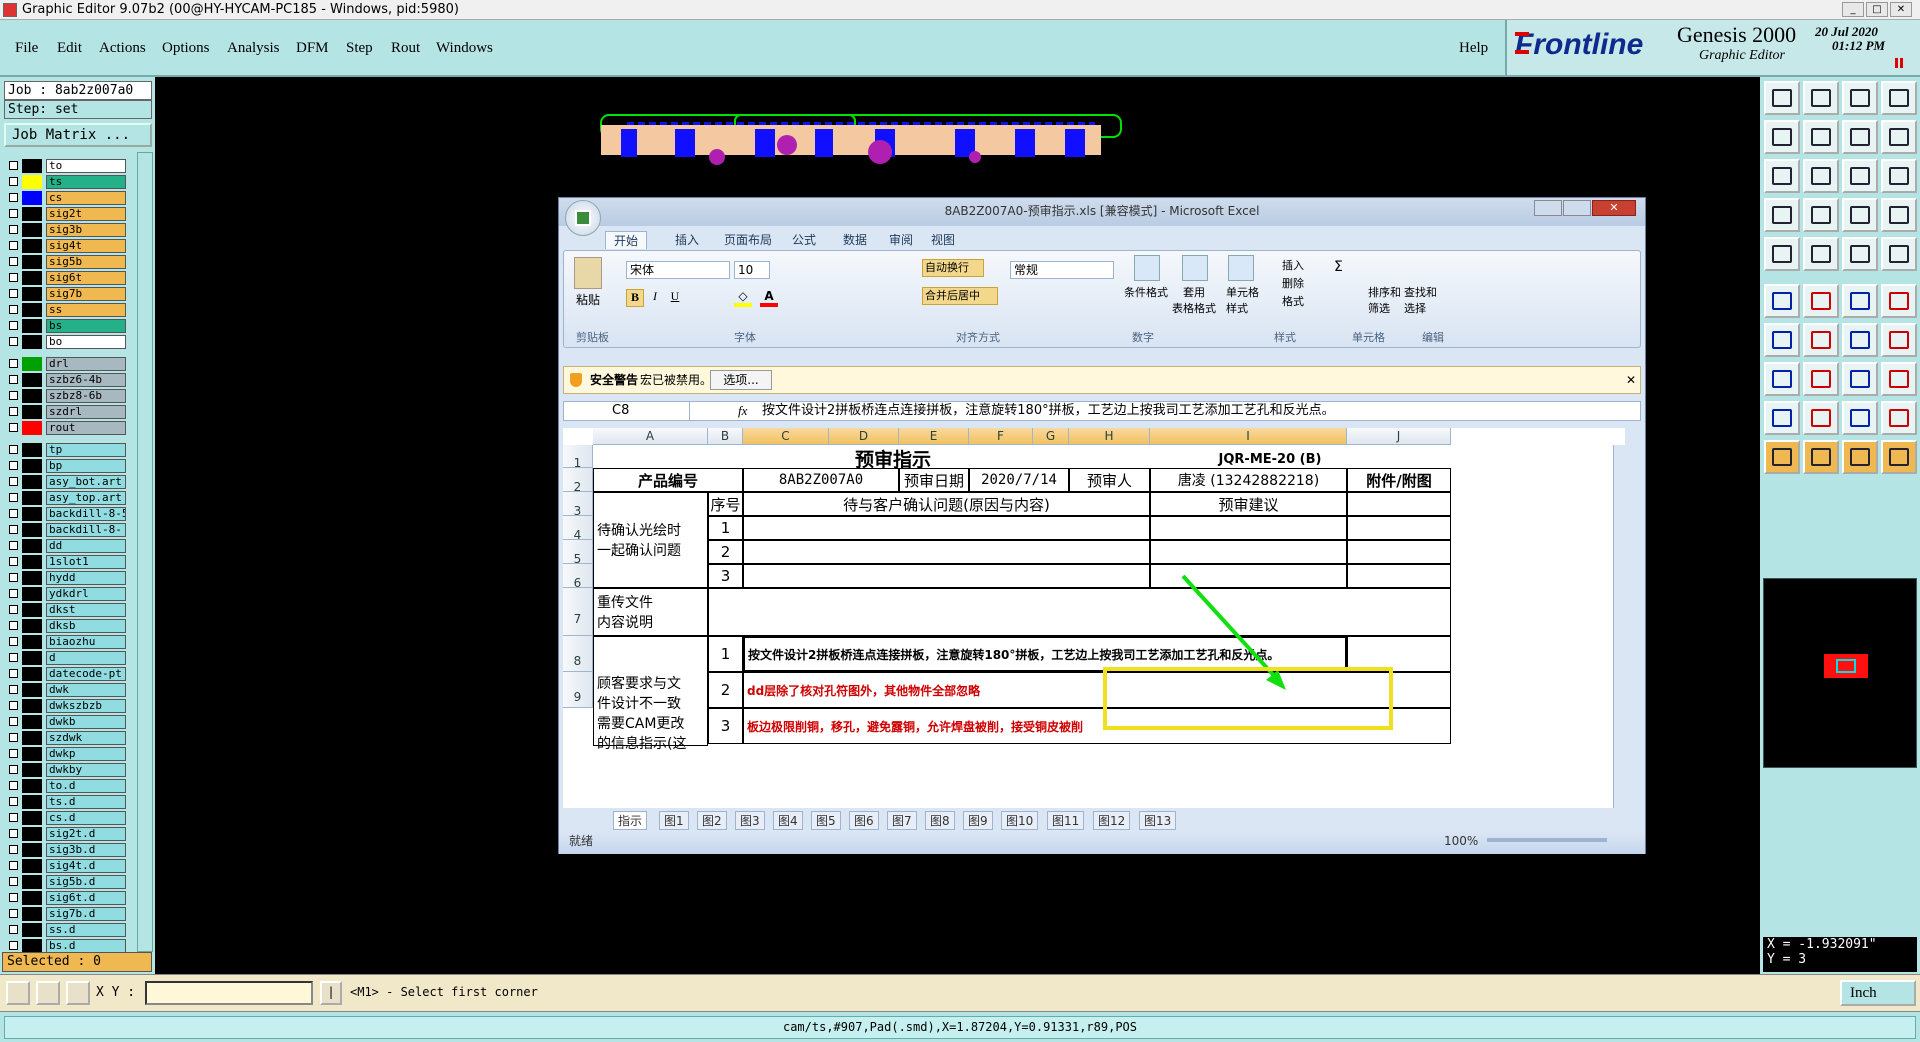  What do you see at coordinates (1248, 698) in the screenshot?
I see `annotation-highlight-box` at bounding box center [1248, 698].